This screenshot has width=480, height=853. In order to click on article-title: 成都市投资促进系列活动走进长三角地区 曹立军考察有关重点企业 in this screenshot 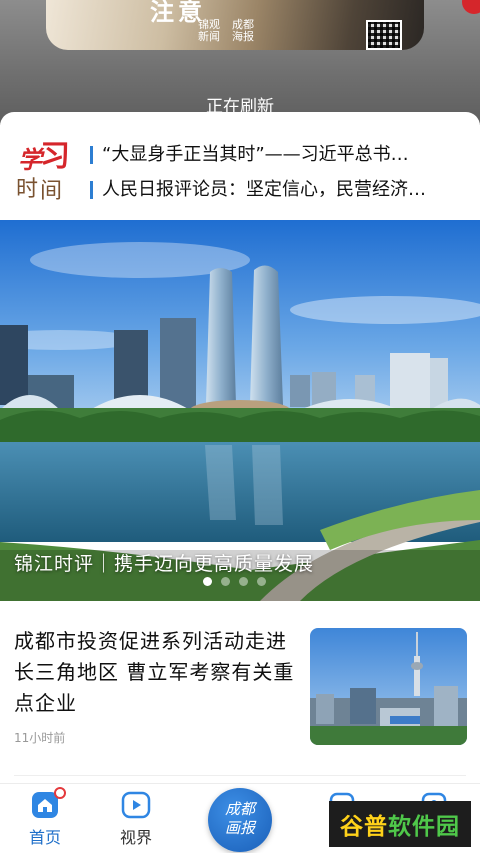, I will do `click(154, 672)`.